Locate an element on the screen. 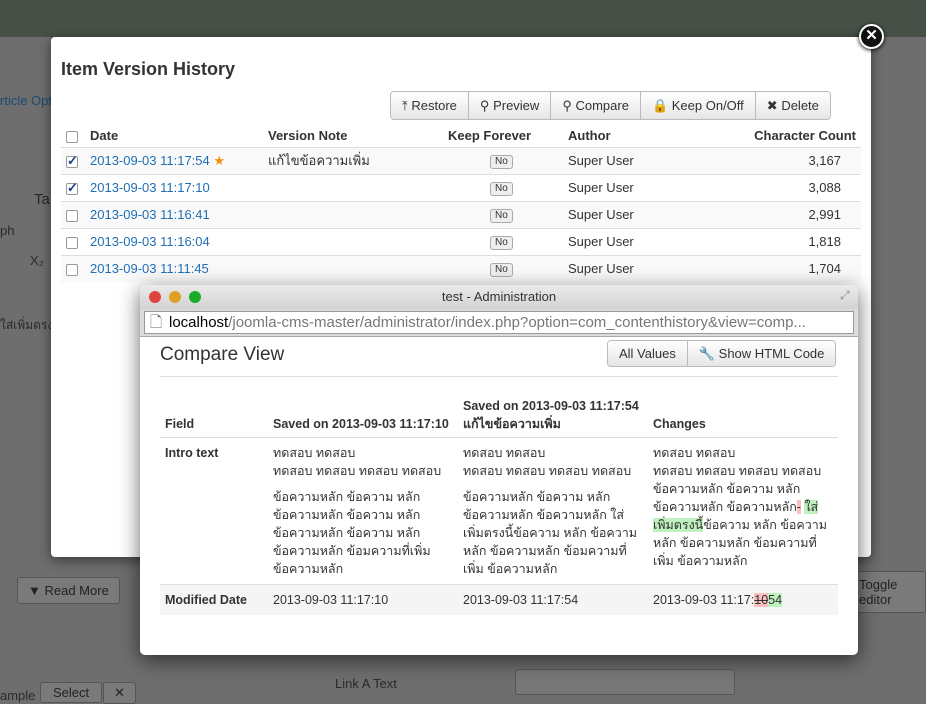 The height and width of the screenshot is (704, 926). preview-button: ⚲ Preview is located at coordinates (510, 105).